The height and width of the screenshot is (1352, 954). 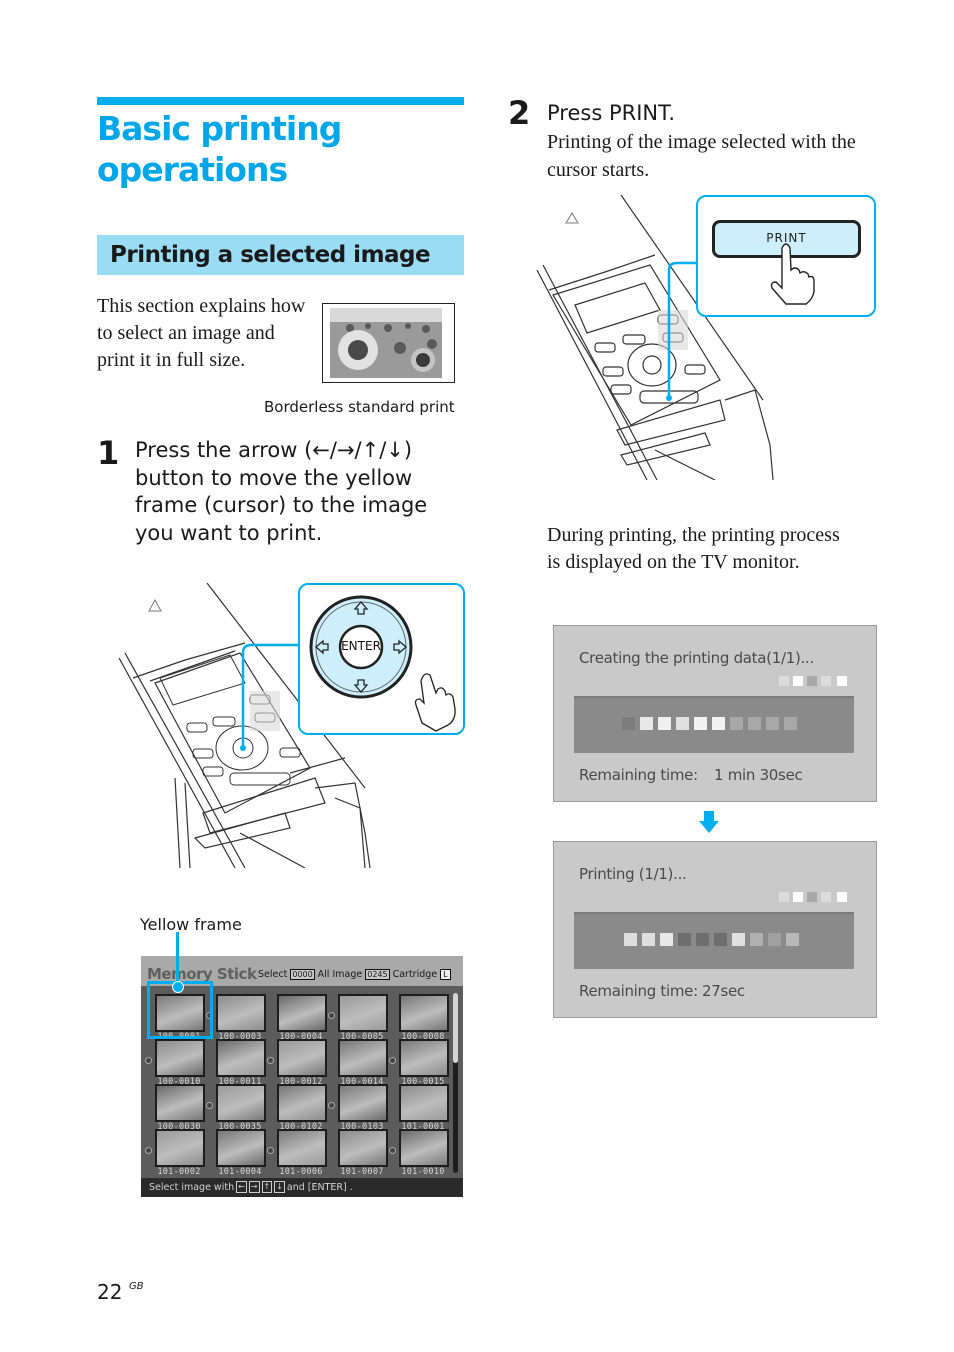 What do you see at coordinates (267, 1187) in the screenshot?
I see `footer-key-up-icon: ↑` at bounding box center [267, 1187].